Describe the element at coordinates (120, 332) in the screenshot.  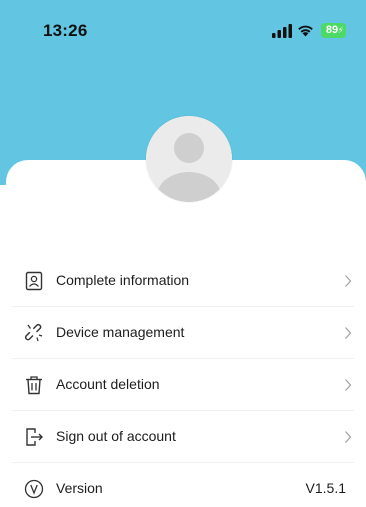
I see `menu-item-label: Device management` at that location.